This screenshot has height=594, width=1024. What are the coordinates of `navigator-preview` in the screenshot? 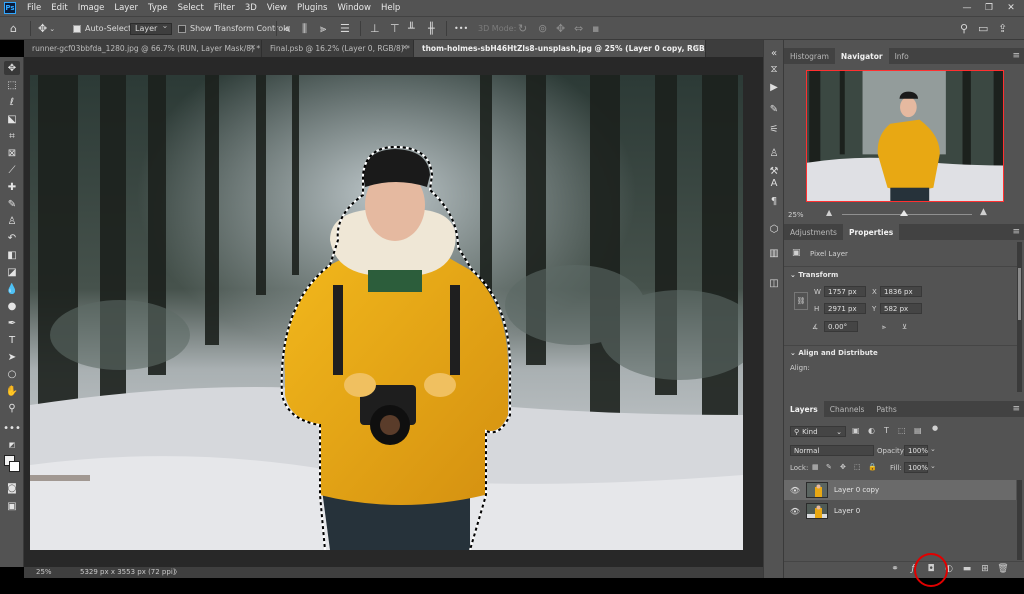 It's located at (905, 136).